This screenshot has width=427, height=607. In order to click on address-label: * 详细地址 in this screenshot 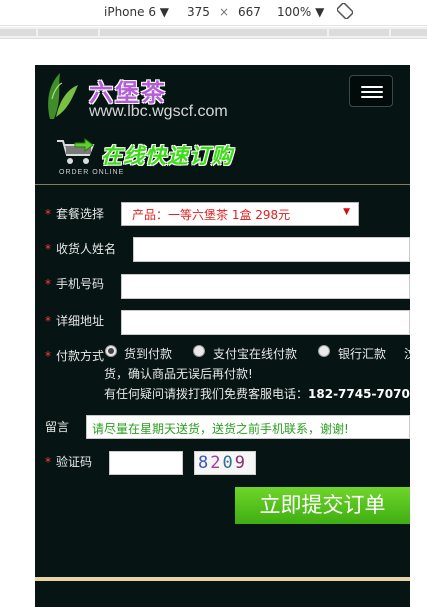, I will do `click(75, 321)`.